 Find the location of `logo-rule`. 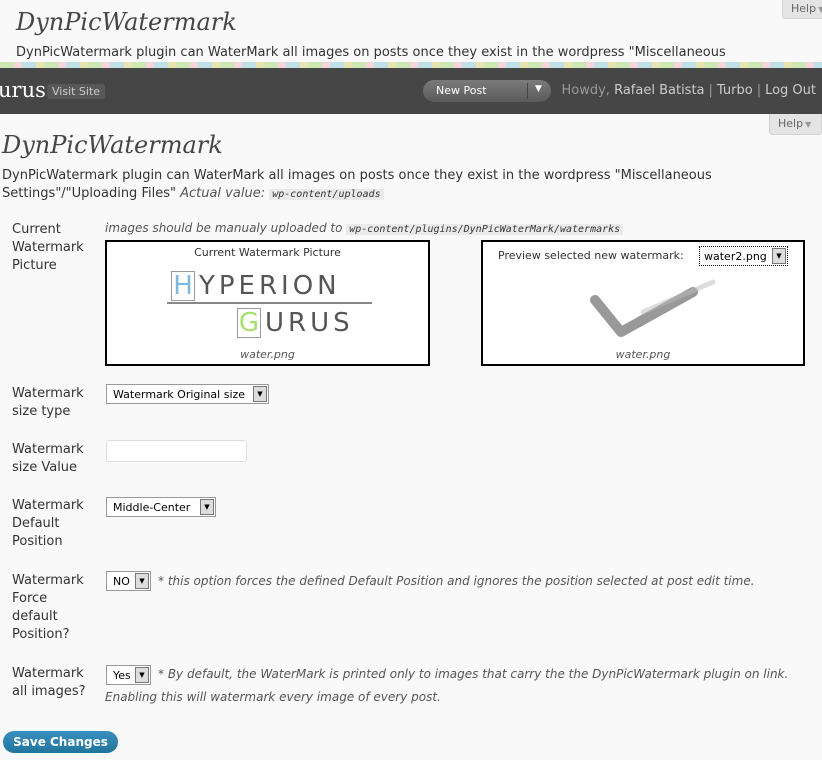

logo-rule is located at coordinates (269, 303).